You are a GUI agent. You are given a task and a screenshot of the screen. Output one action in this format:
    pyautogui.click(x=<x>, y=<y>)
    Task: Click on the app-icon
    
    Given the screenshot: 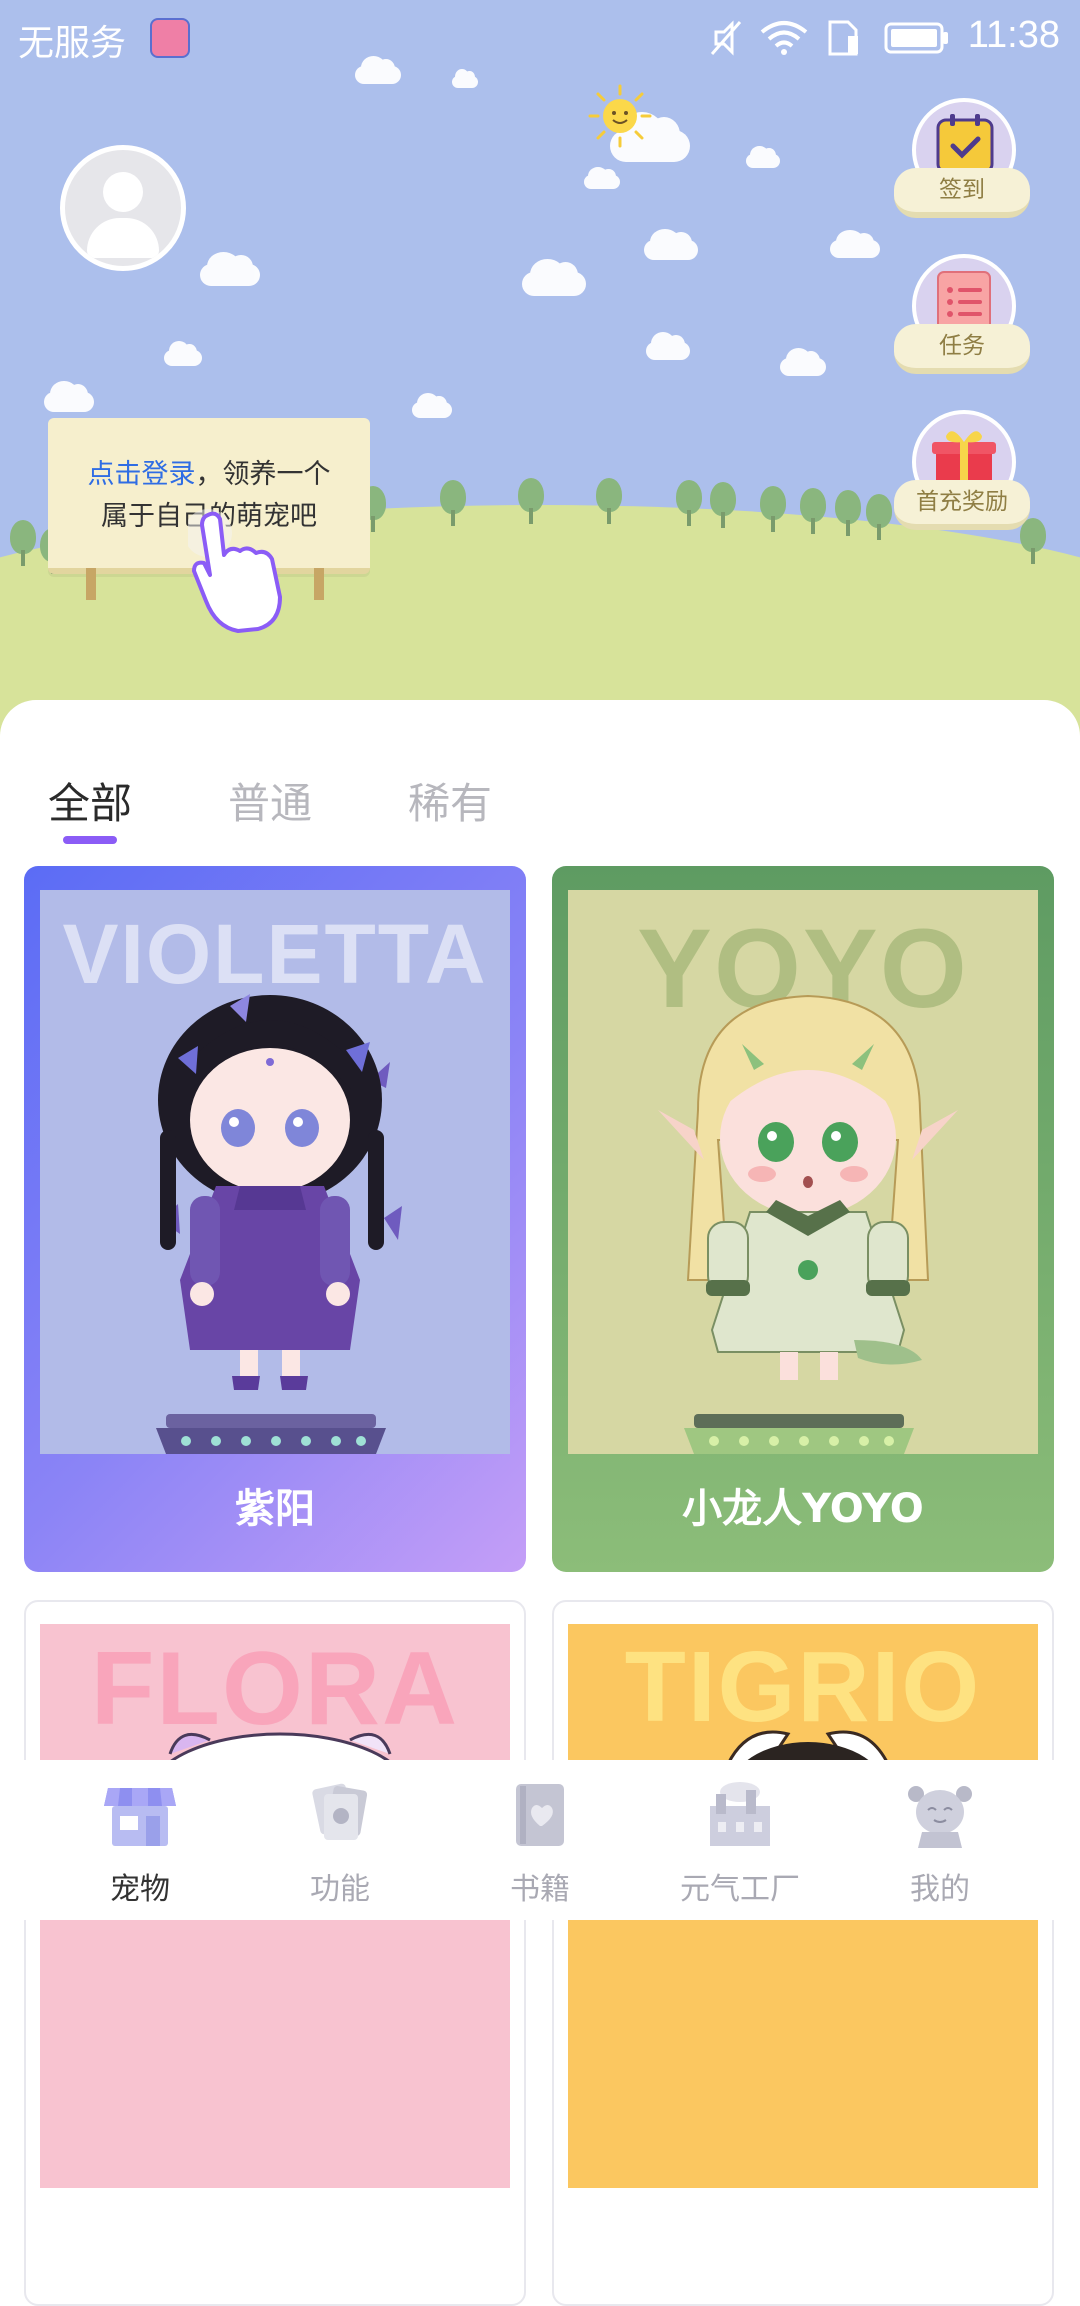 What is the action you would take?
    pyautogui.click(x=170, y=38)
    